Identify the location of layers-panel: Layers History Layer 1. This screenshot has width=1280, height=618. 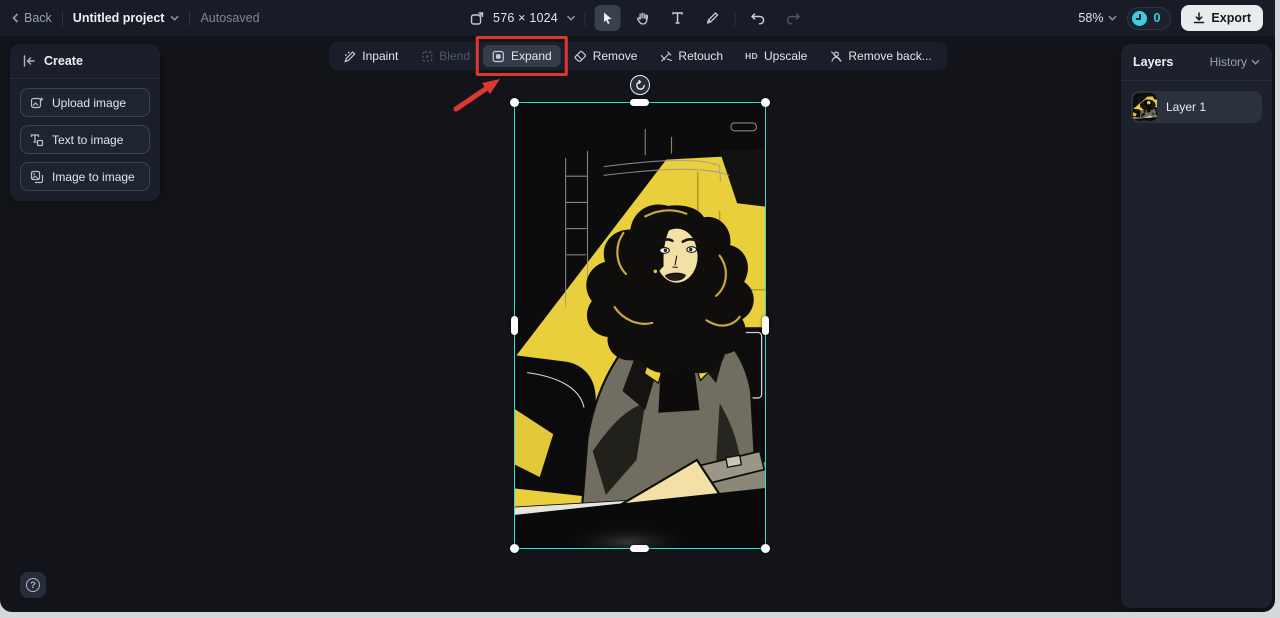
(1196, 326).